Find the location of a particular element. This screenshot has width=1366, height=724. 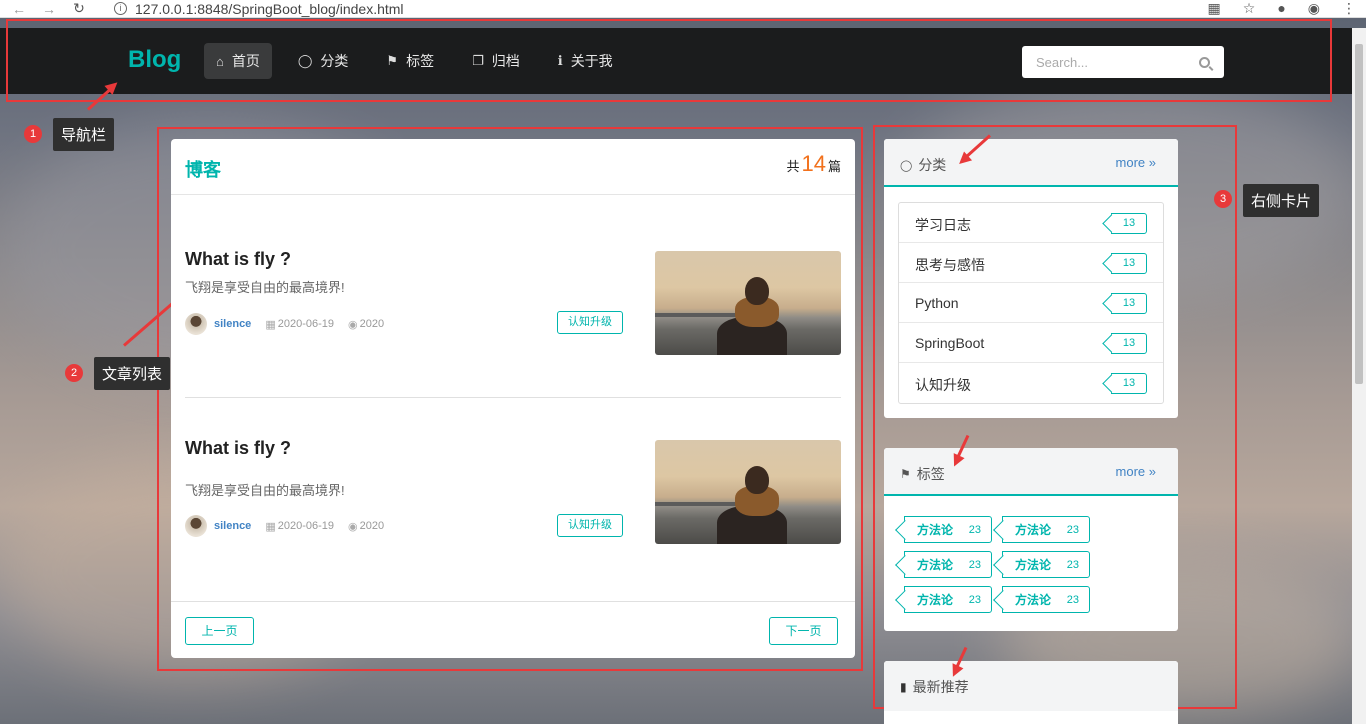

pagination: 上一页 下一页 is located at coordinates (513, 629).